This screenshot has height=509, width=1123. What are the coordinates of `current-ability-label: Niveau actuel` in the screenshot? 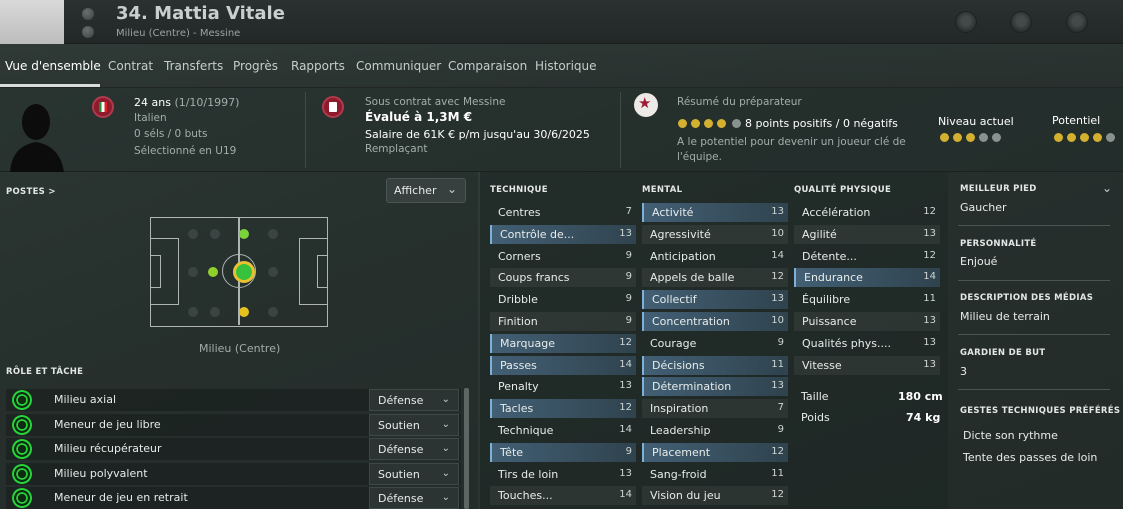 It's located at (976, 121).